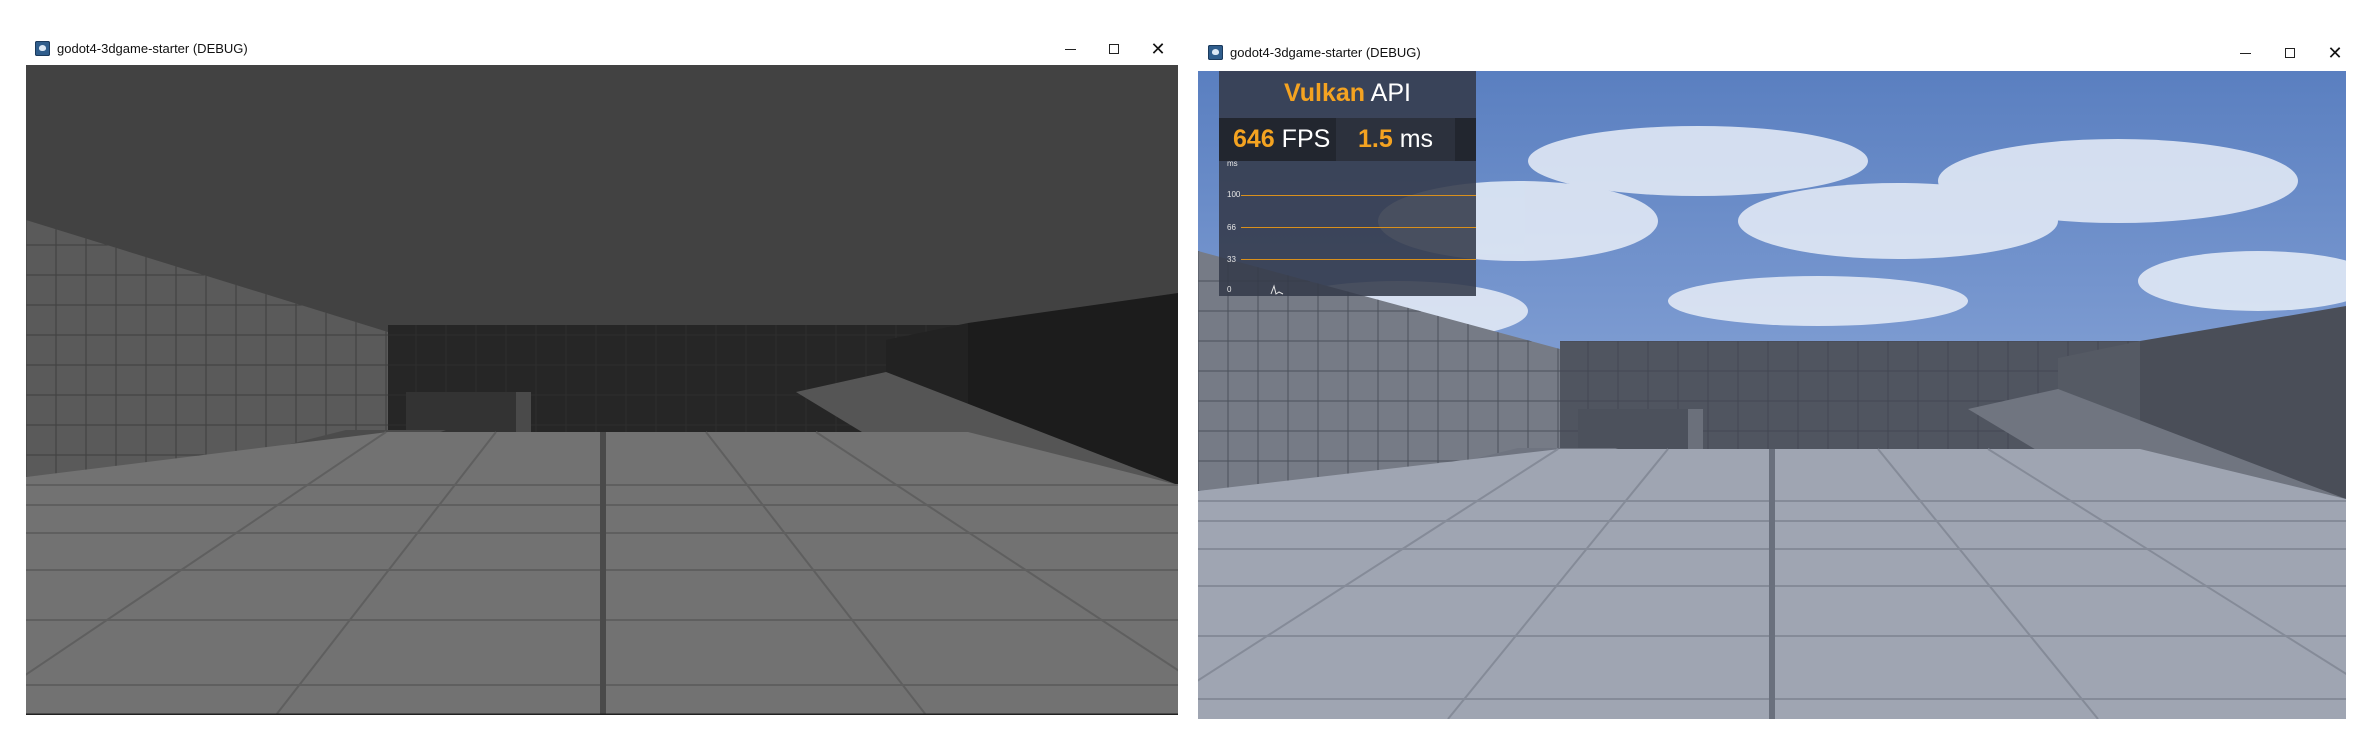  I want to click on api-name: Vulkan, so click(1325, 93).